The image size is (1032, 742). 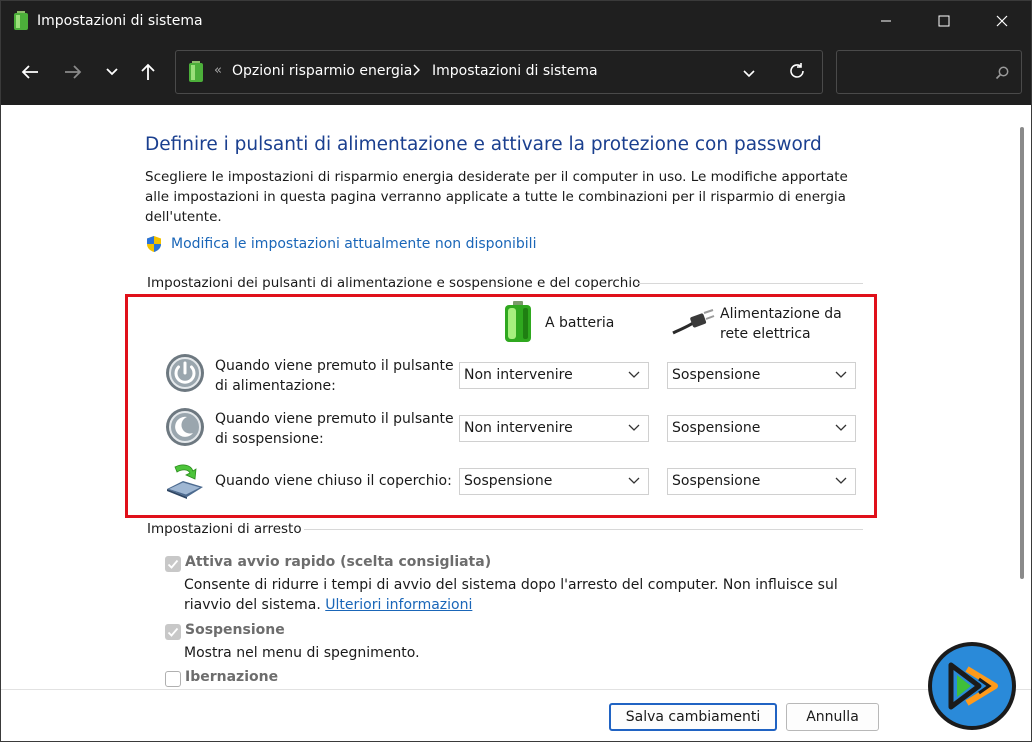 What do you see at coordinates (797, 73) in the screenshot?
I see `refresh-icon` at bounding box center [797, 73].